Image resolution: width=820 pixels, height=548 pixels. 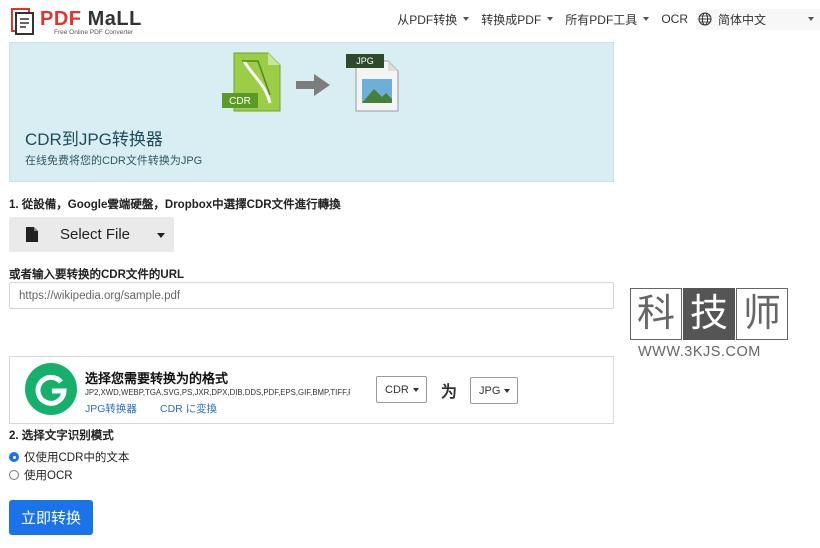 I want to click on from-format-dropdown: CDR, so click(x=401, y=389).